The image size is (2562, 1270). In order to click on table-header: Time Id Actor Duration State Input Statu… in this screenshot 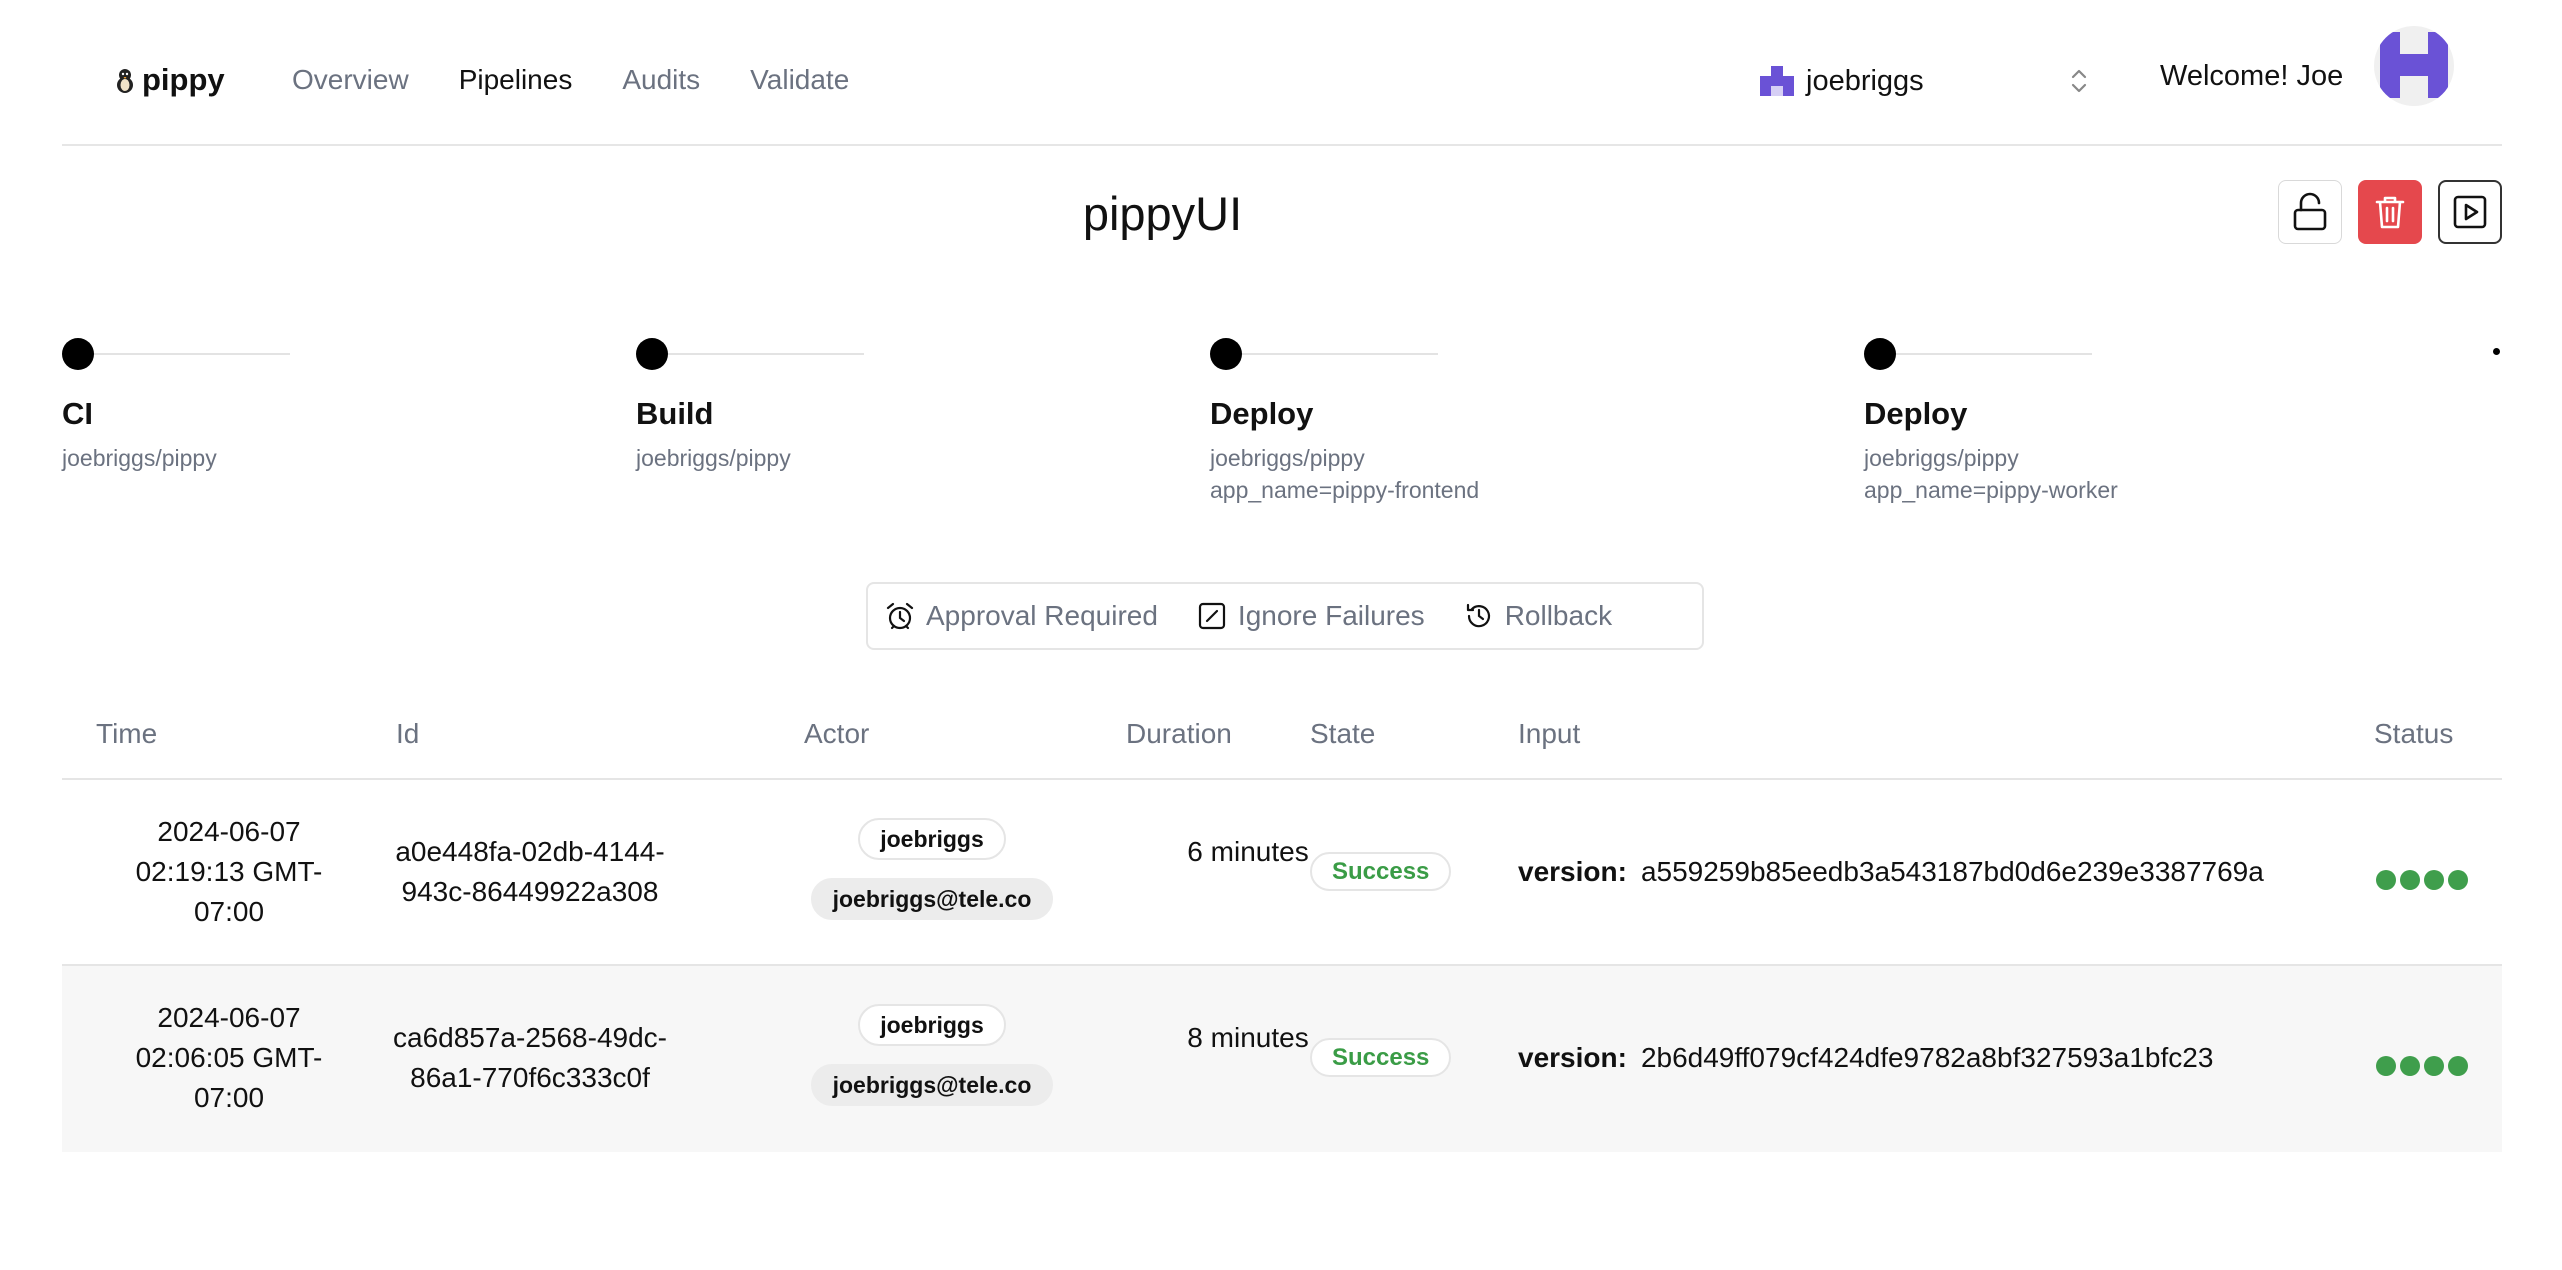, I will do `click(1282, 740)`.